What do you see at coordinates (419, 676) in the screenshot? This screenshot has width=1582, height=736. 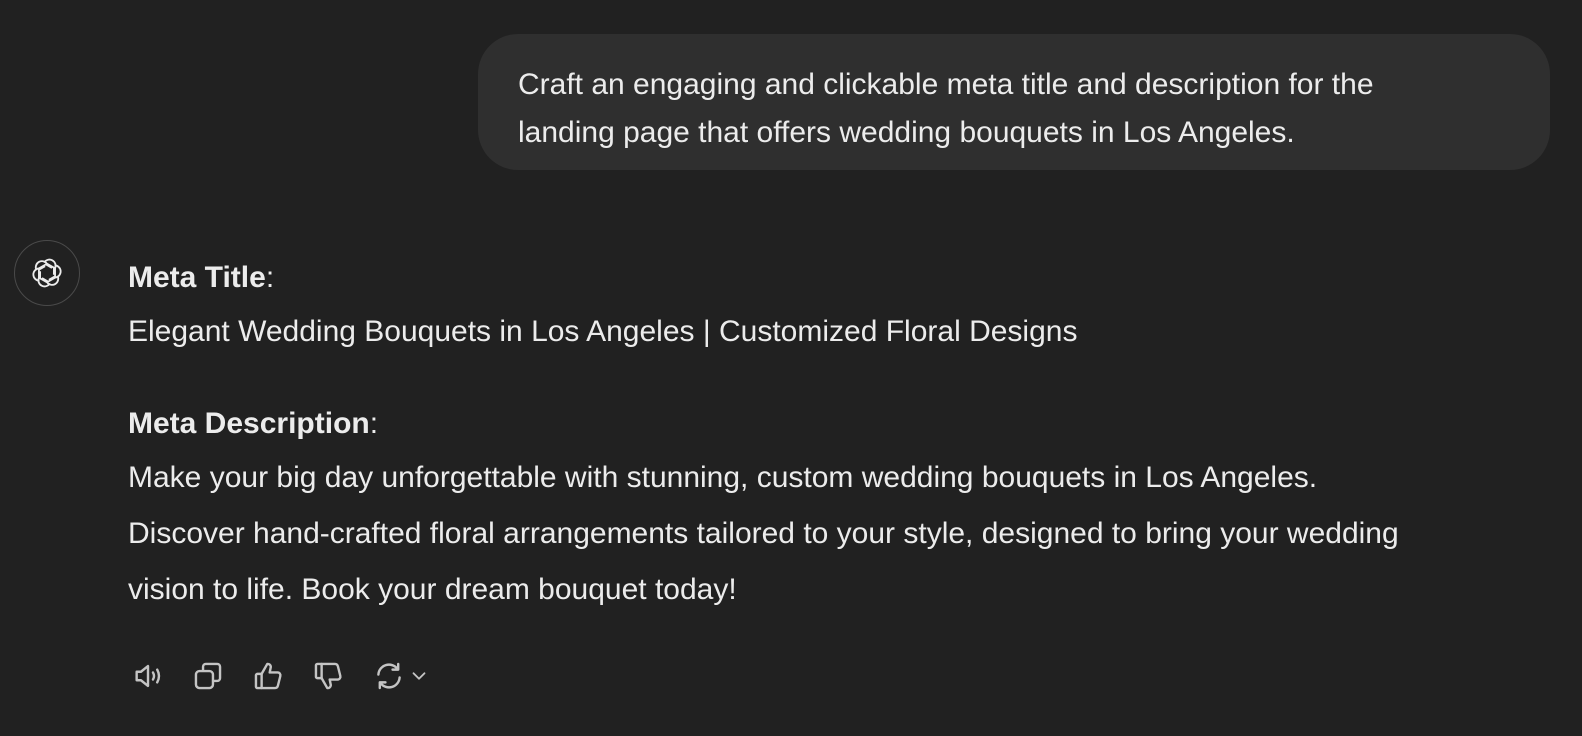 I see `chevron-down-icon` at bounding box center [419, 676].